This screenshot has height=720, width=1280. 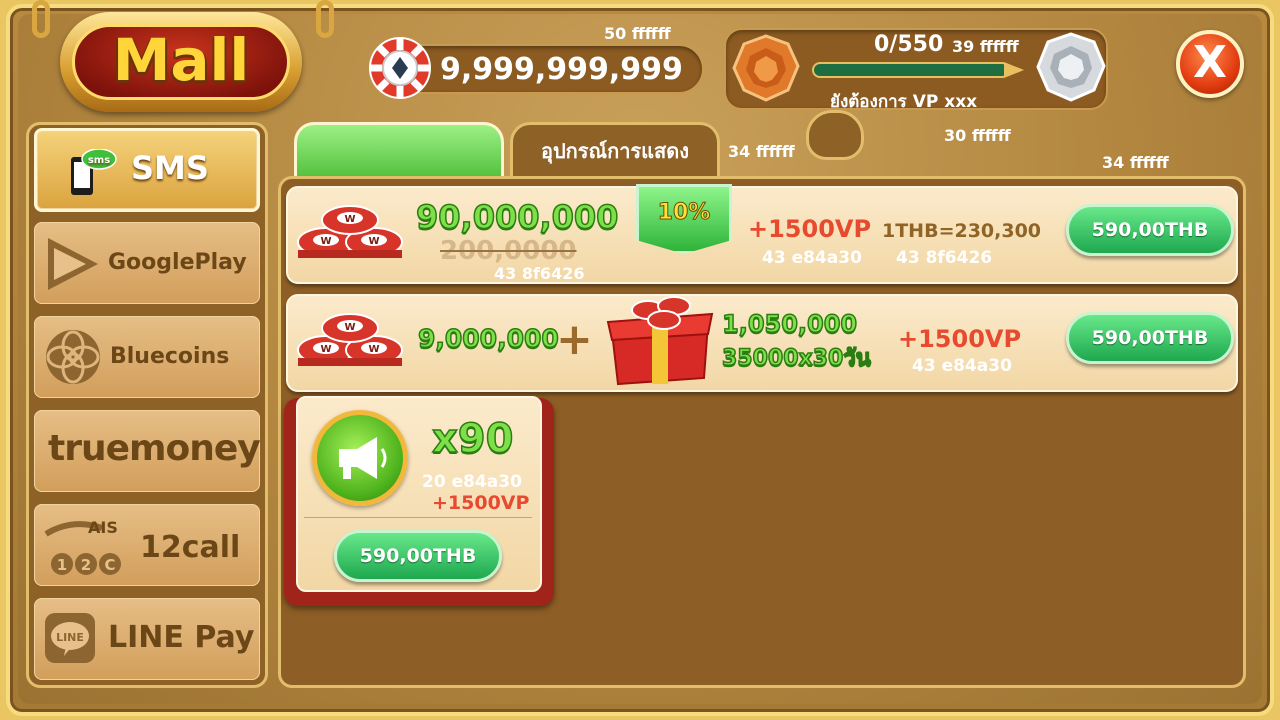 I want to click on vp-progress-note: 39 ffffff, so click(x=985, y=46).